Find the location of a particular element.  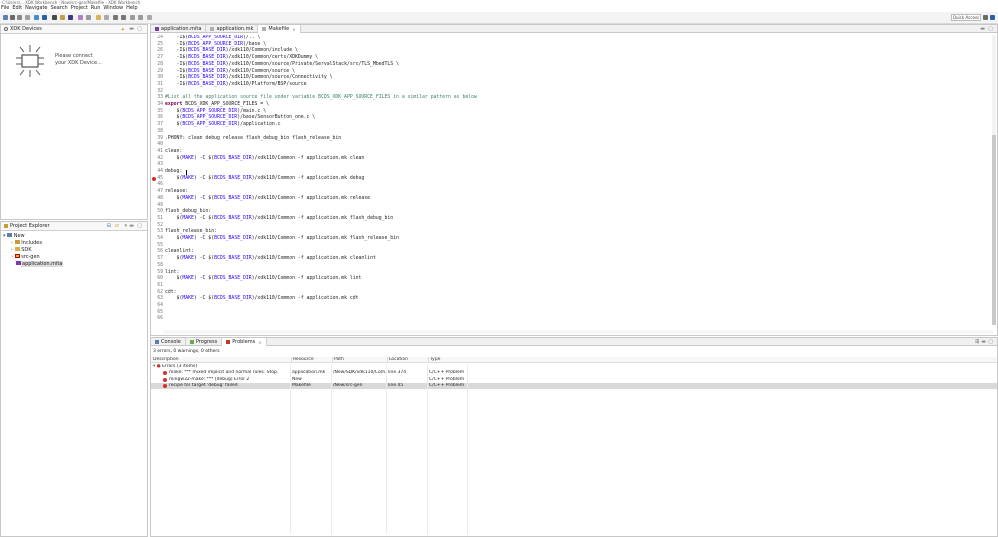

column-path: Path is located at coordinates (359, 360).